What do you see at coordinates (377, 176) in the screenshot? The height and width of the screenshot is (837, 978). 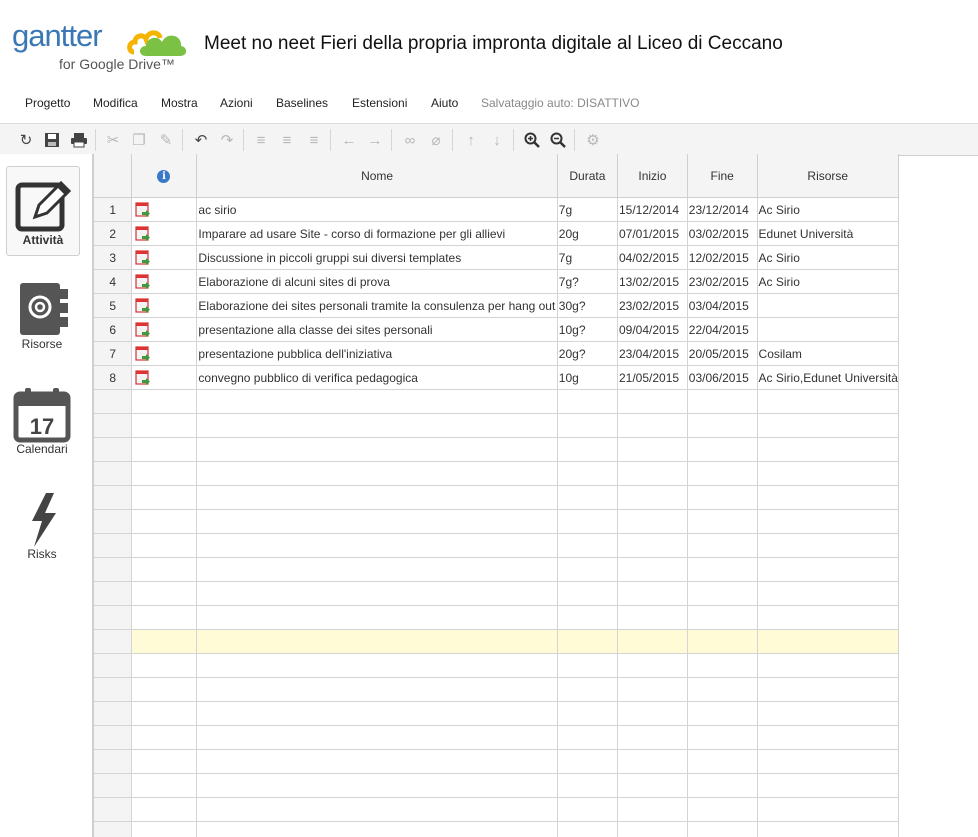 I see `column-header-name: Nome` at bounding box center [377, 176].